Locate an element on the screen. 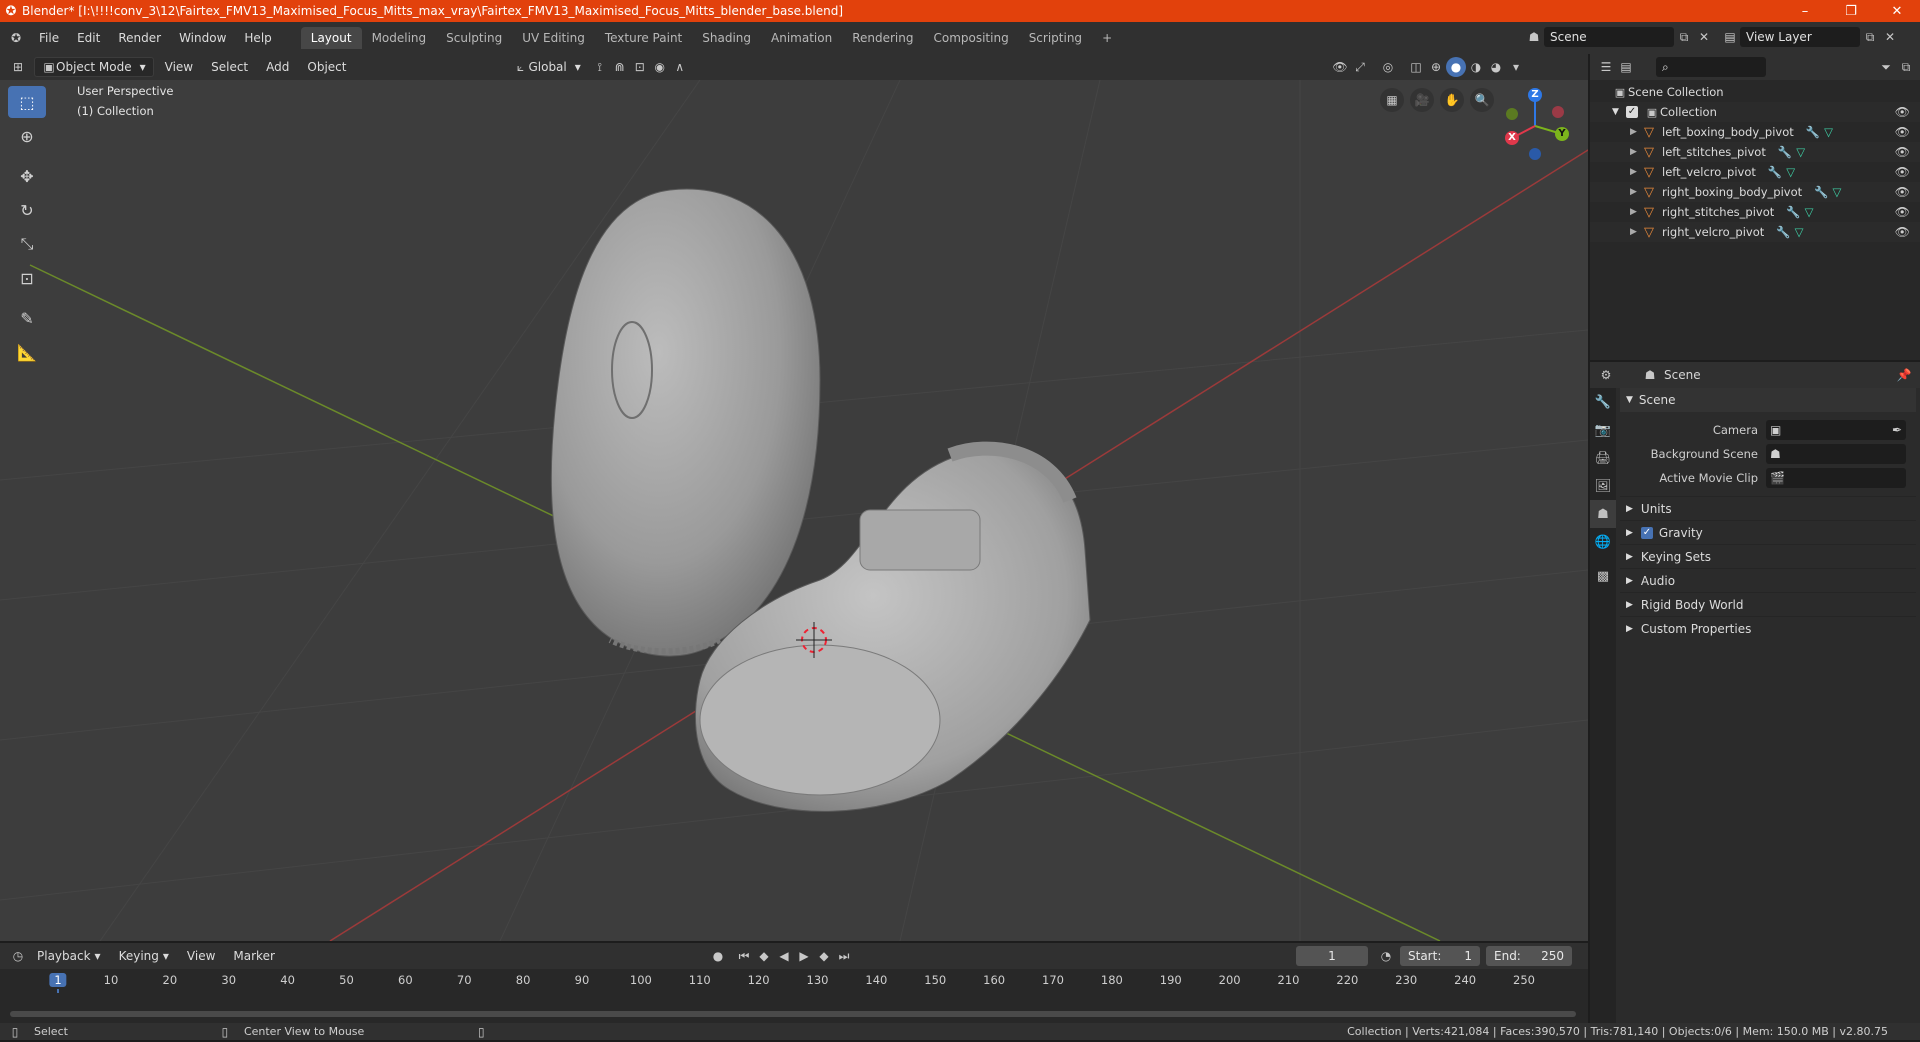  menu-render: Render is located at coordinates (139, 38).